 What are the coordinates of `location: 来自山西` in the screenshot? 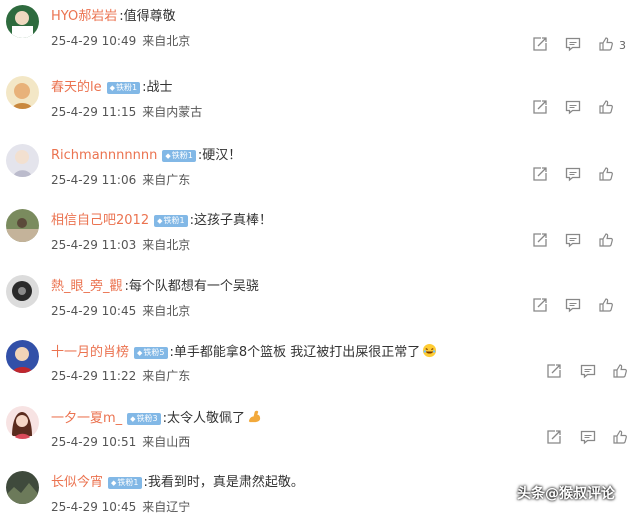 It's located at (166, 442).